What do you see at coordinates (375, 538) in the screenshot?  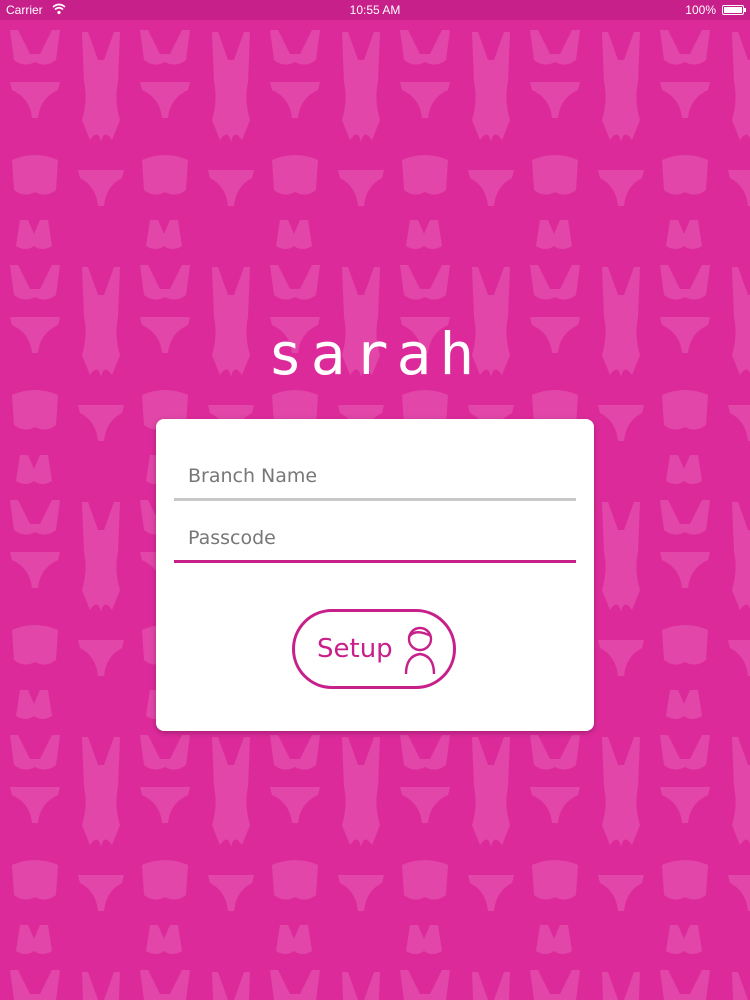 I see `passcode-input` at bounding box center [375, 538].